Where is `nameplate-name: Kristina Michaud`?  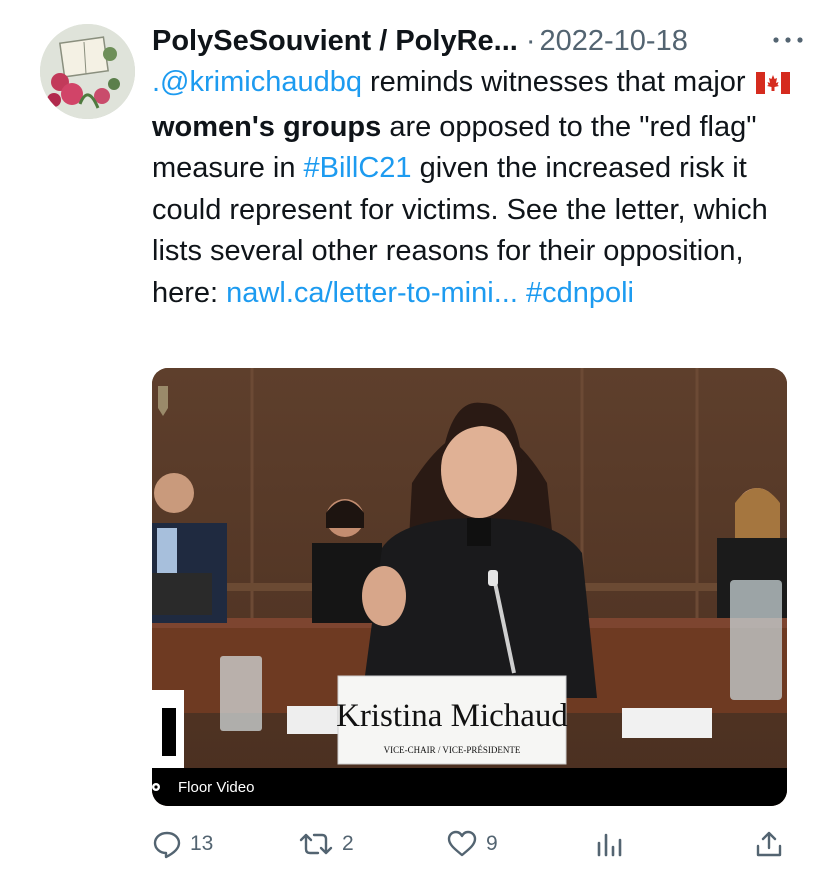 nameplate-name: Kristina Michaud is located at coordinates (452, 716).